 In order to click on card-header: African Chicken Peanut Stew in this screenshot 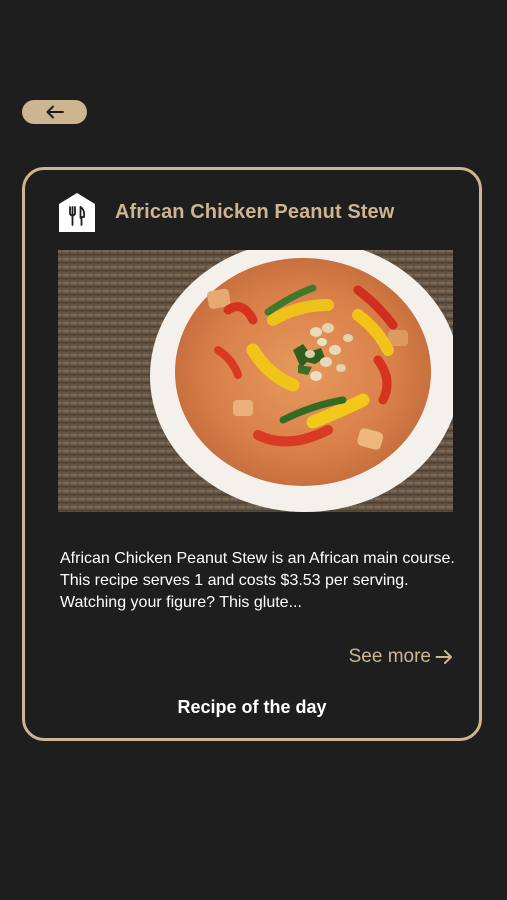, I will do `click(226, 212)`.